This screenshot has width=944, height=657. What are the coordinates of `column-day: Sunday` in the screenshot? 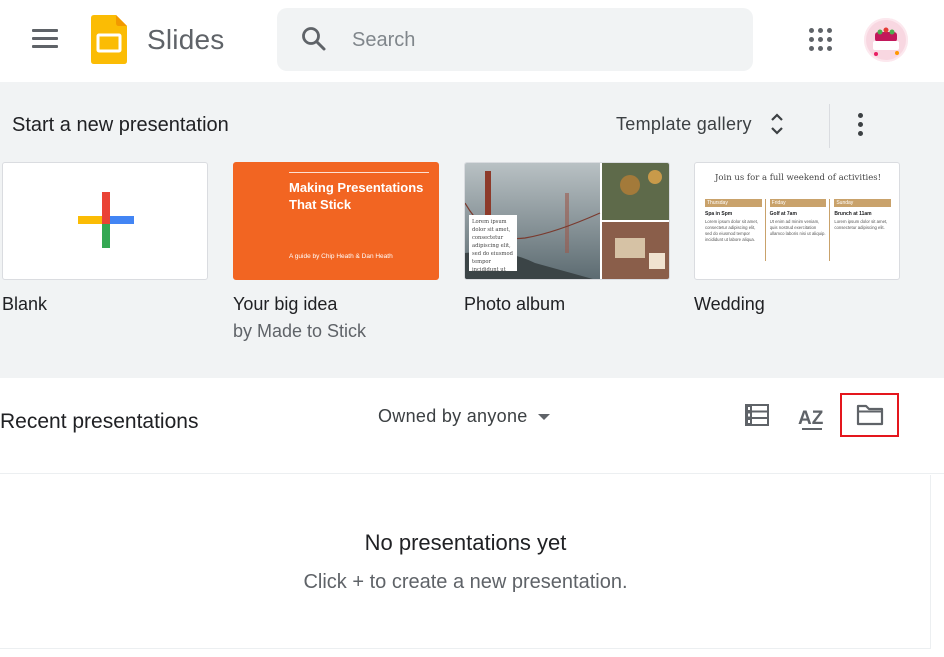 It's located at (863, 203).